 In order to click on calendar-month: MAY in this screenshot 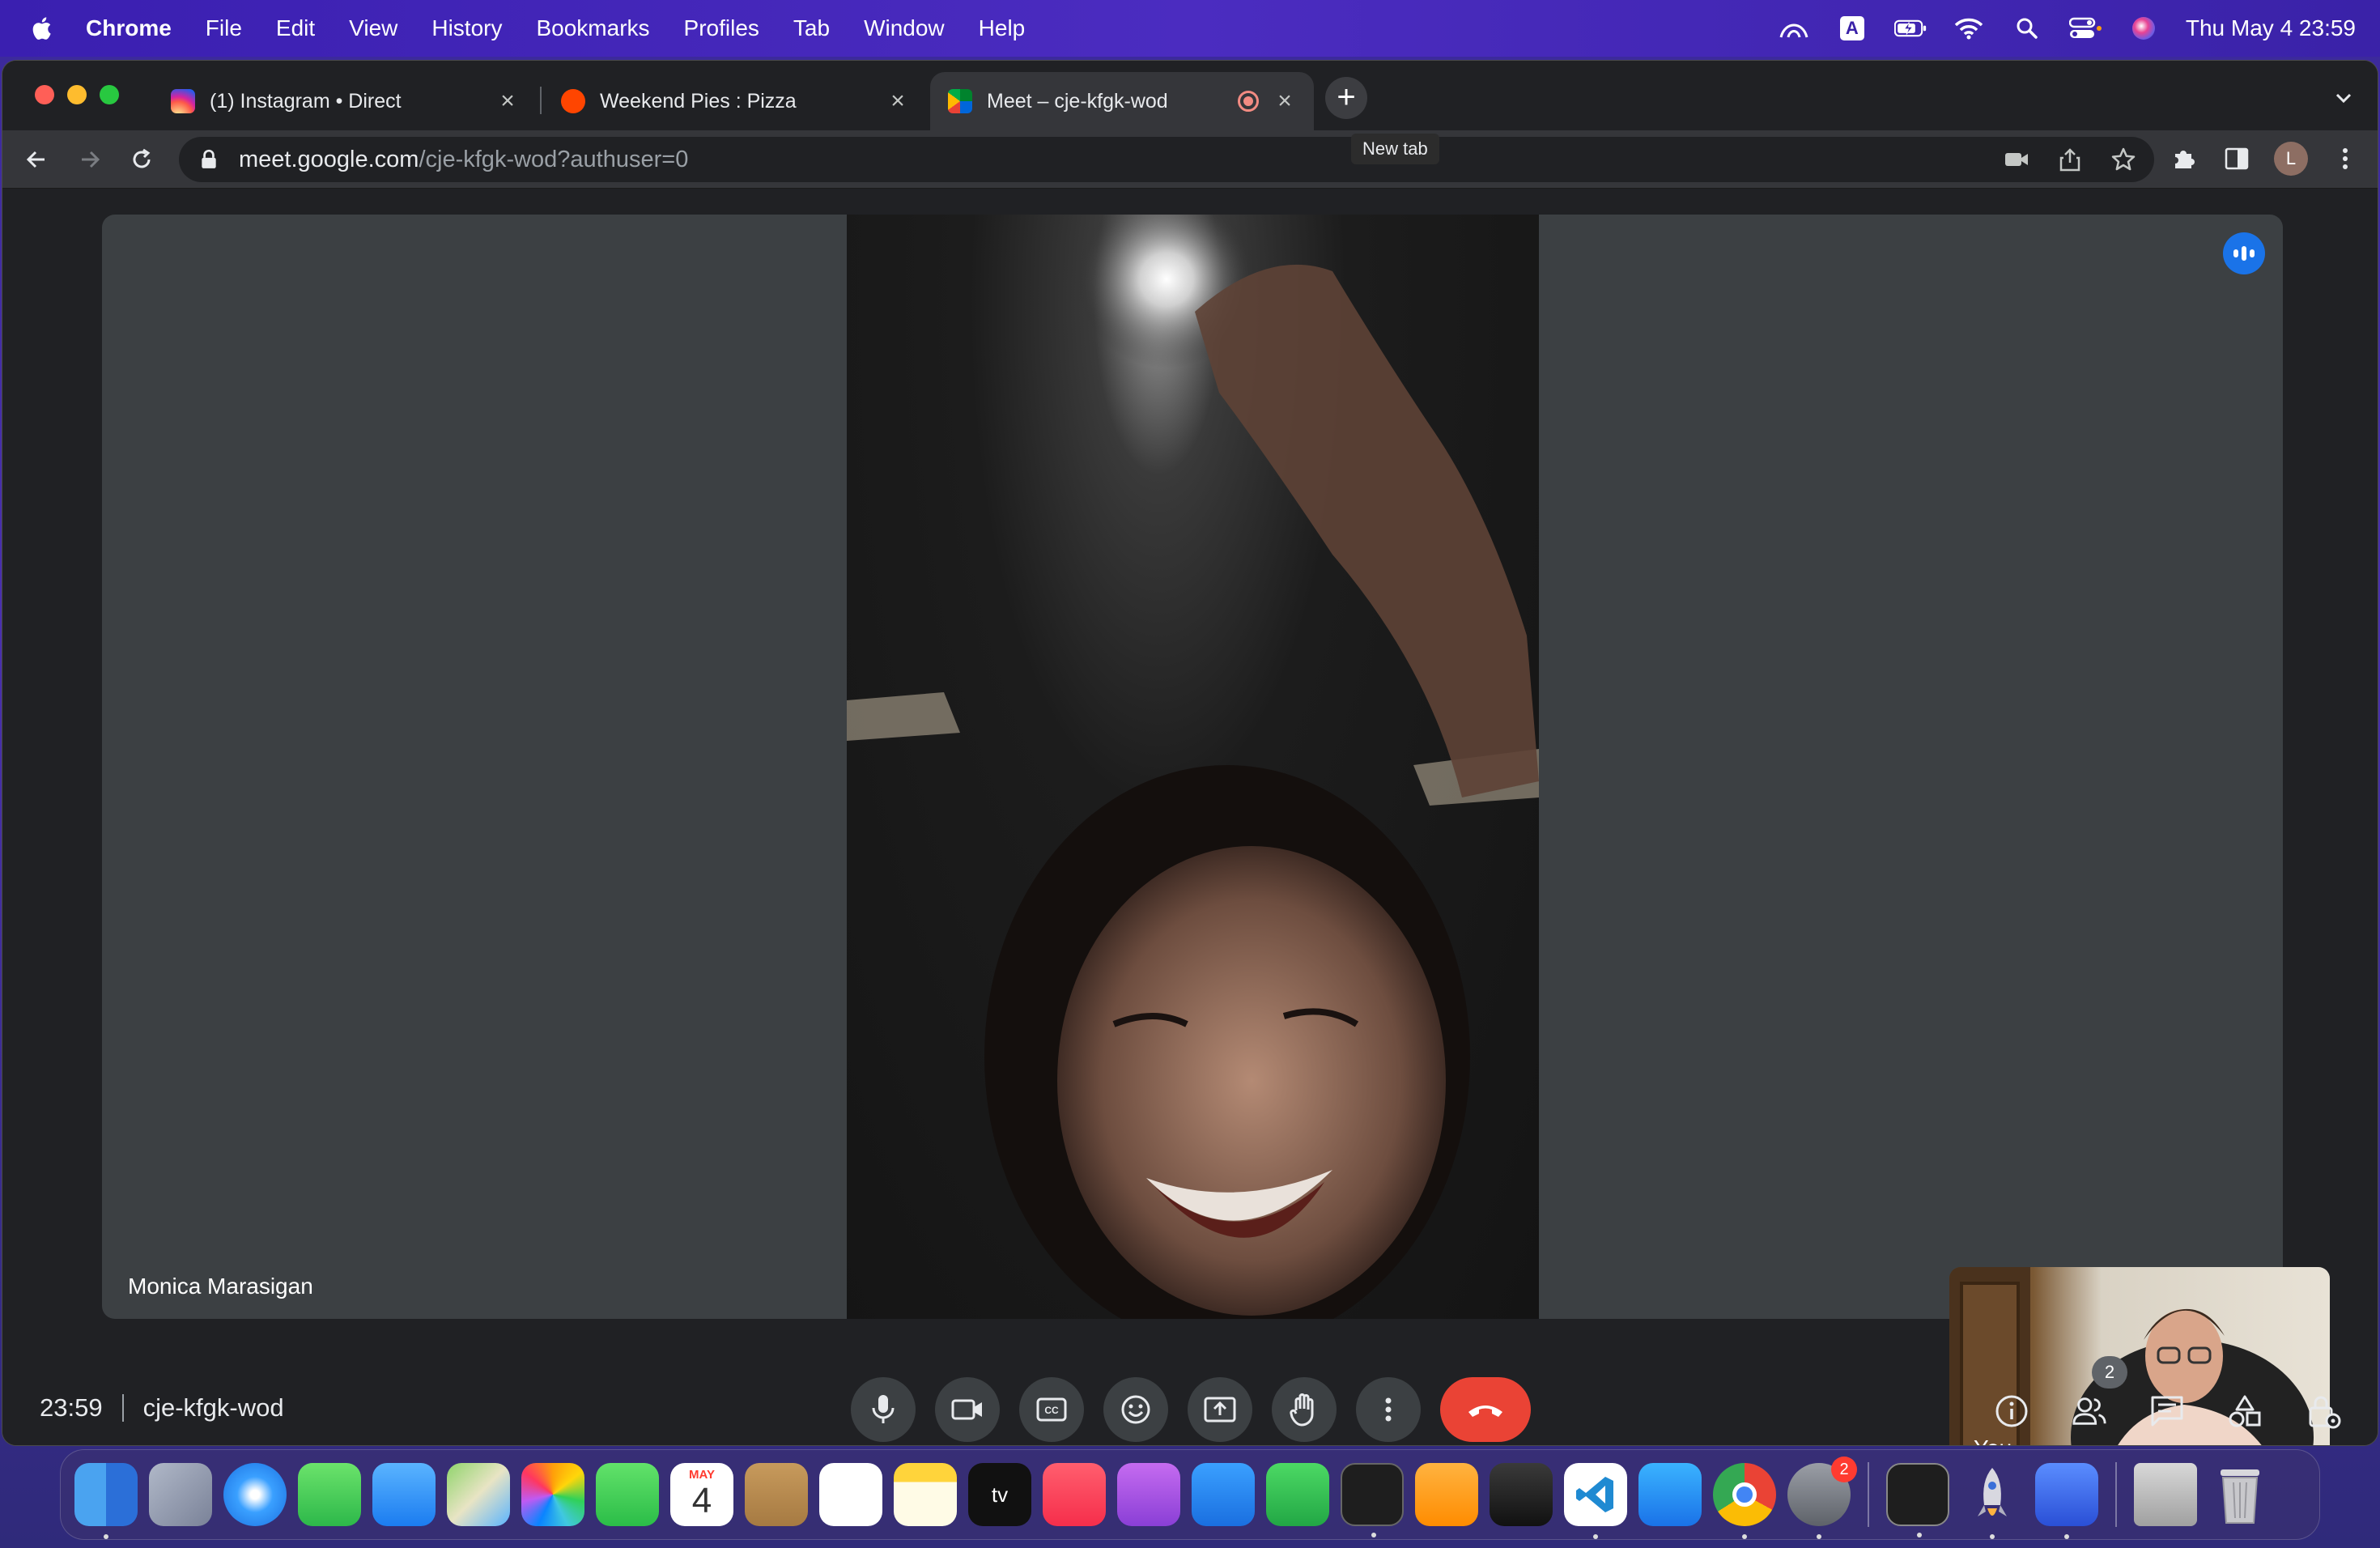, I will do `click(702, 1475)`.